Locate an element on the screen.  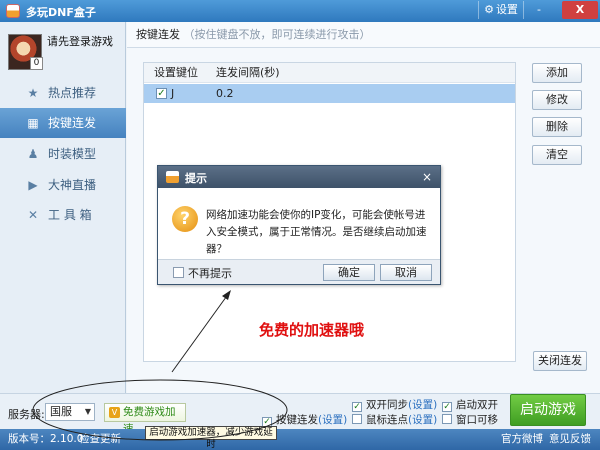
sidebar-item-label: 工 具 箱 is located at coordinates (70, 215).